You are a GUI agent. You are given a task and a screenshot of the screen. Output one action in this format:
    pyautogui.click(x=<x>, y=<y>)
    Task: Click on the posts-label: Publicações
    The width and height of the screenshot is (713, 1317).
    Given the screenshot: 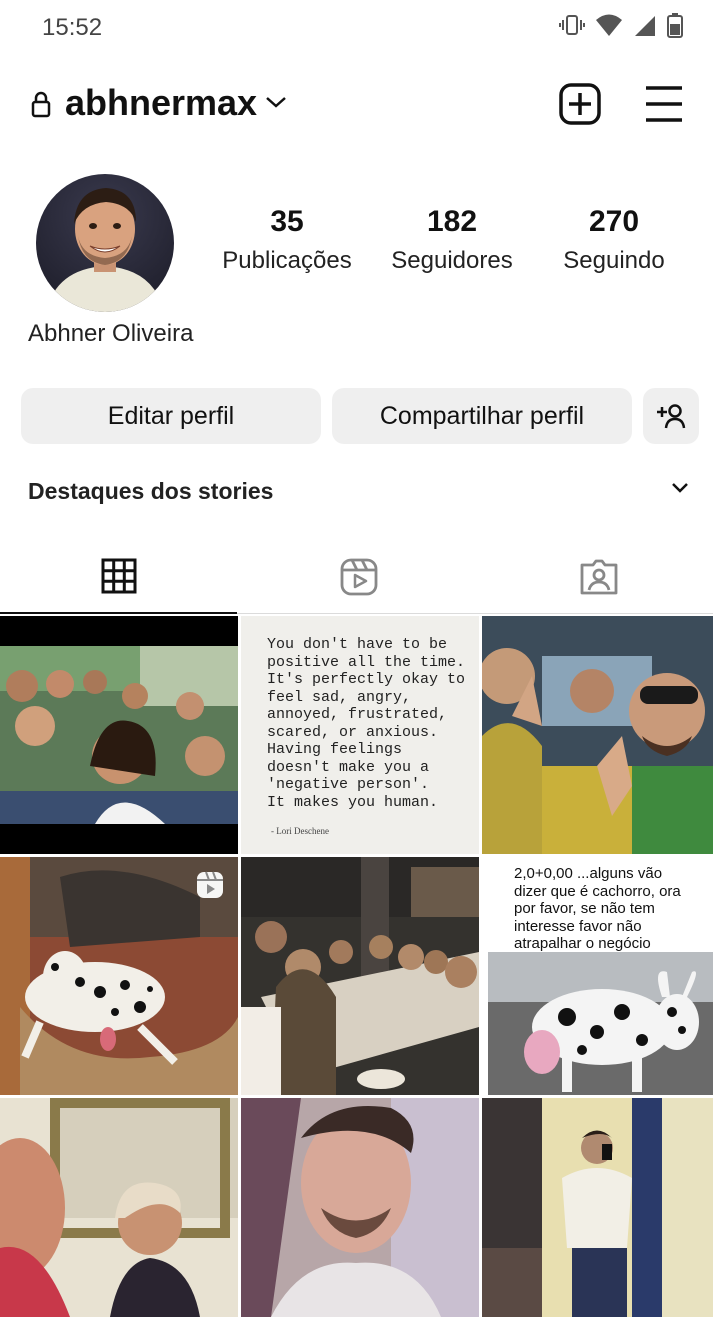 What is the action you would take?
    pyautogui.click(x=287, y=260)
    